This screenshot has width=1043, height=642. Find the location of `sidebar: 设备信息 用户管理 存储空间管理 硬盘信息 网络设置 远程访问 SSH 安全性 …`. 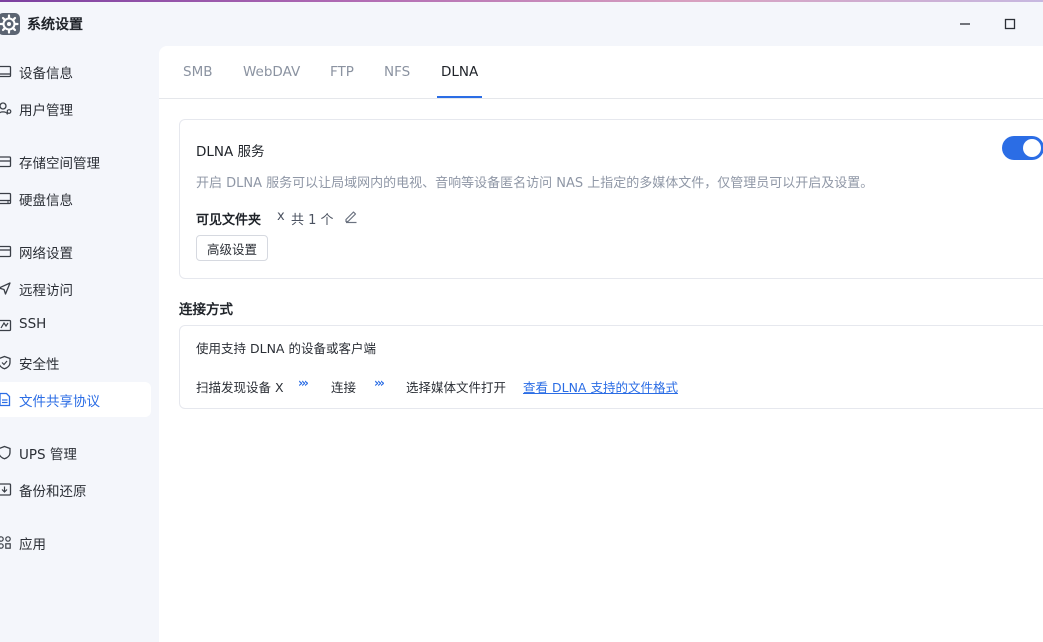

sidebar: 设备信息 用户管理 存储空间管理 硬盘信息 网络设置 远程访问 SSH 安全性 … is located at coordinates (79, 344).